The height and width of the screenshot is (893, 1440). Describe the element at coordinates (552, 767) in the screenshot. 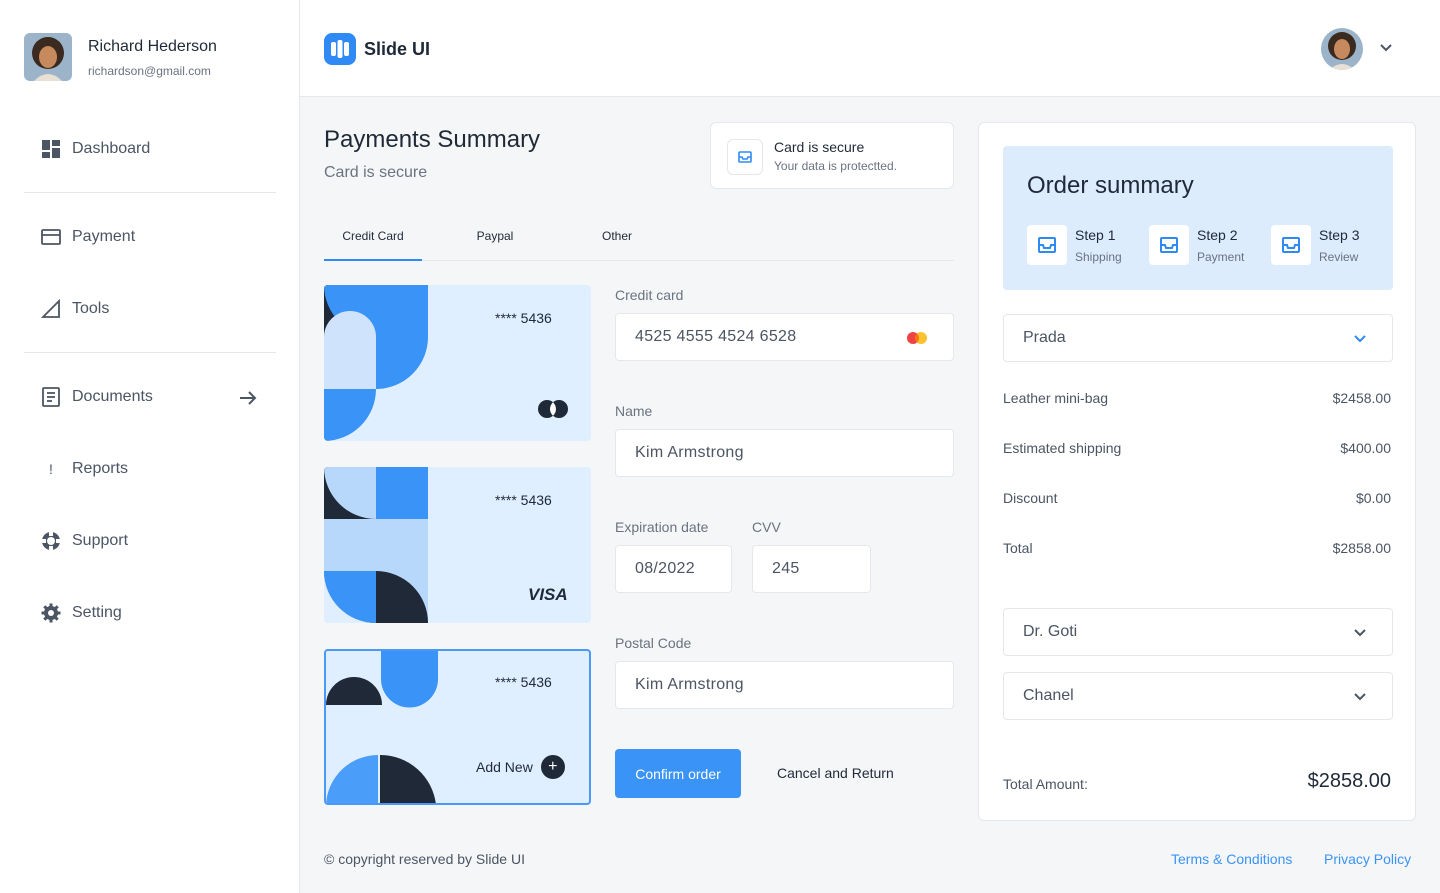

I see `plus-icon: +` at that location.